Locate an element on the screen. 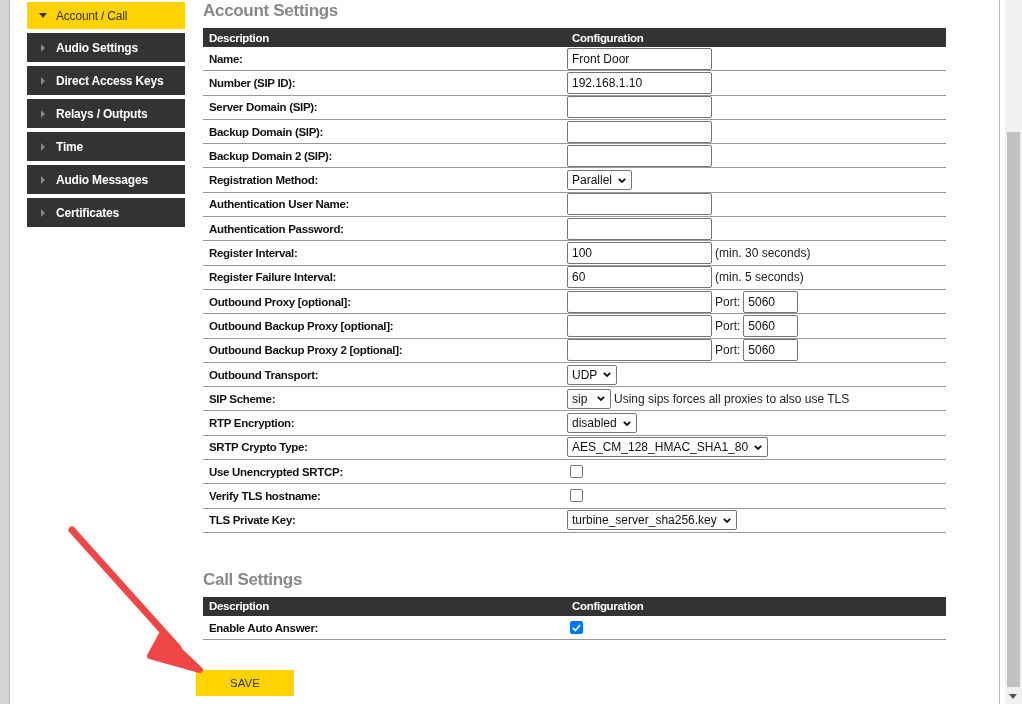  field-label: Authentication Password: is located at coordinates (276, 228).